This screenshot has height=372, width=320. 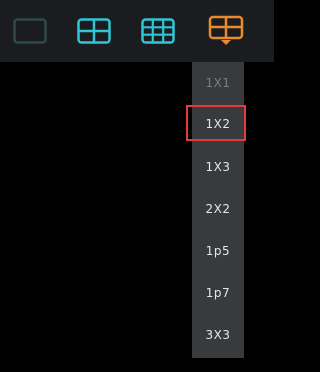 I want to click on layout-dropdown-menu: 1X1 1X2 1X3 2X2 1p5 1p7 3X3, so click(x=216, y=210).